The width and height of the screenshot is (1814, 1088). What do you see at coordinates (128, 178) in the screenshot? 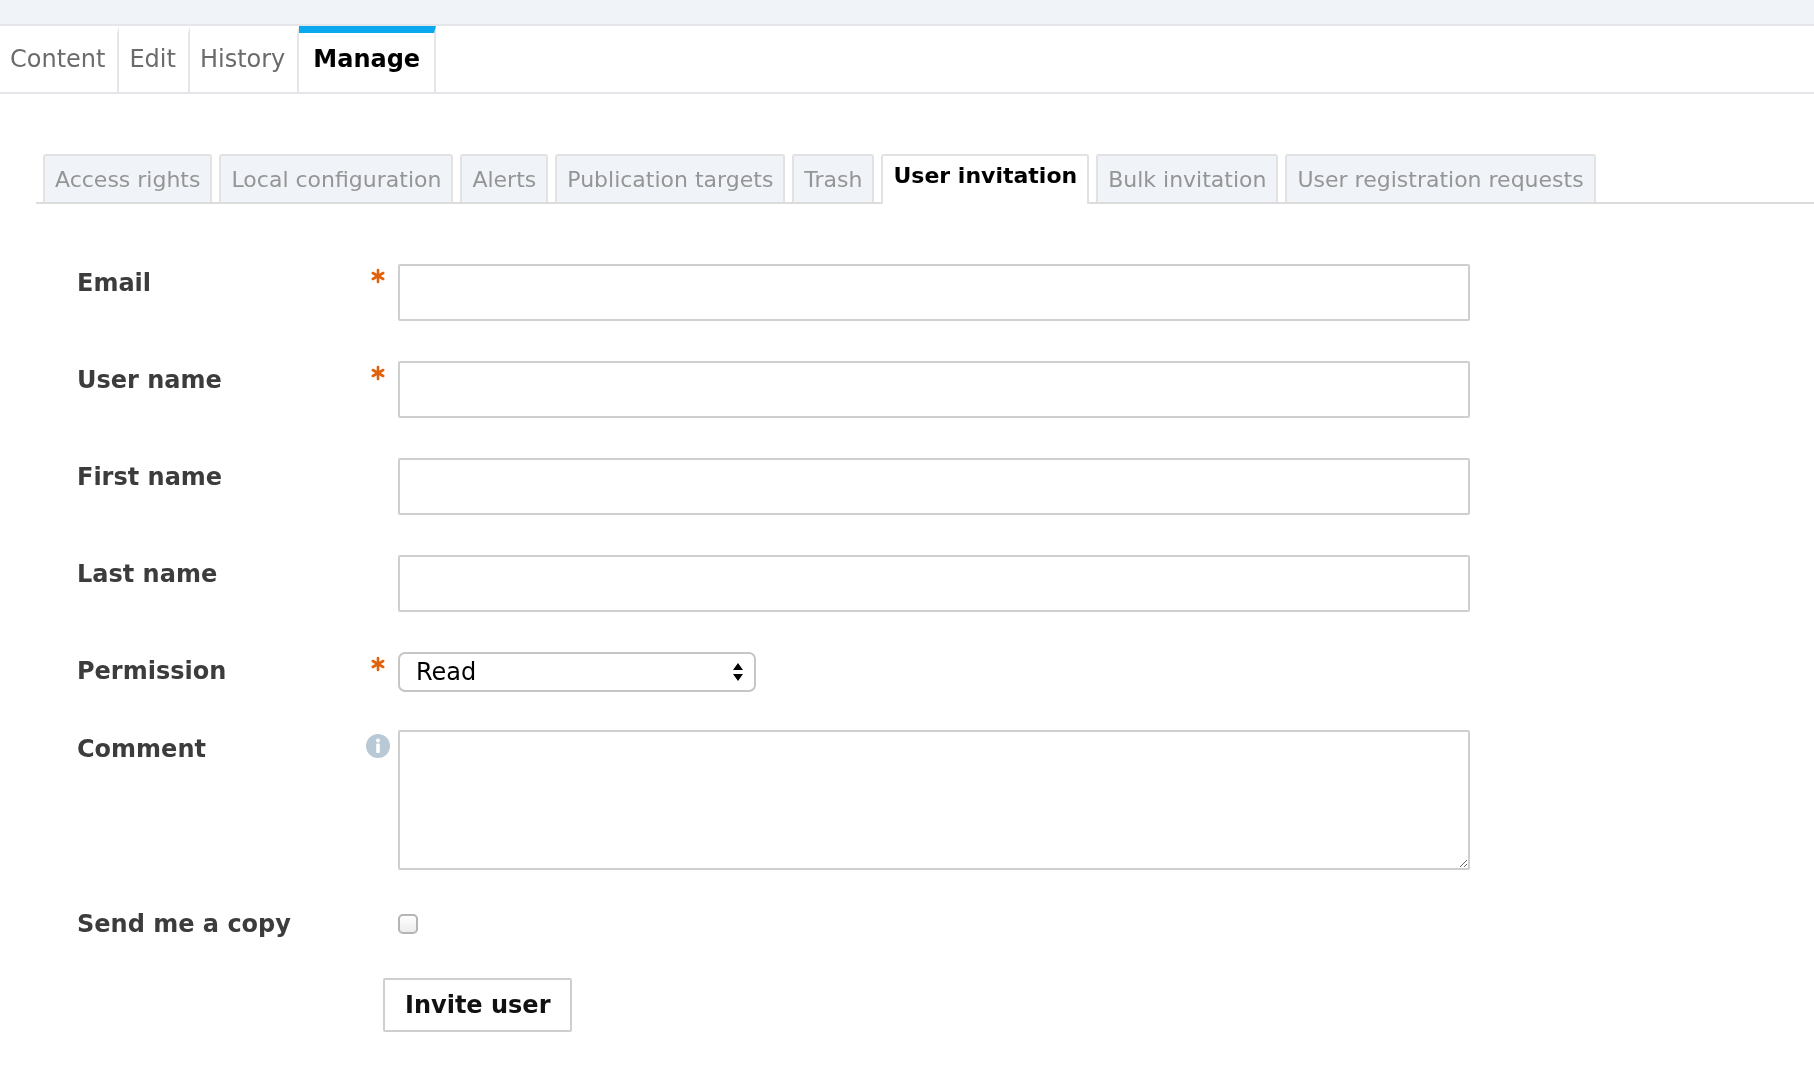
I see `tab: Access rights` at bounding box center [128, 178].